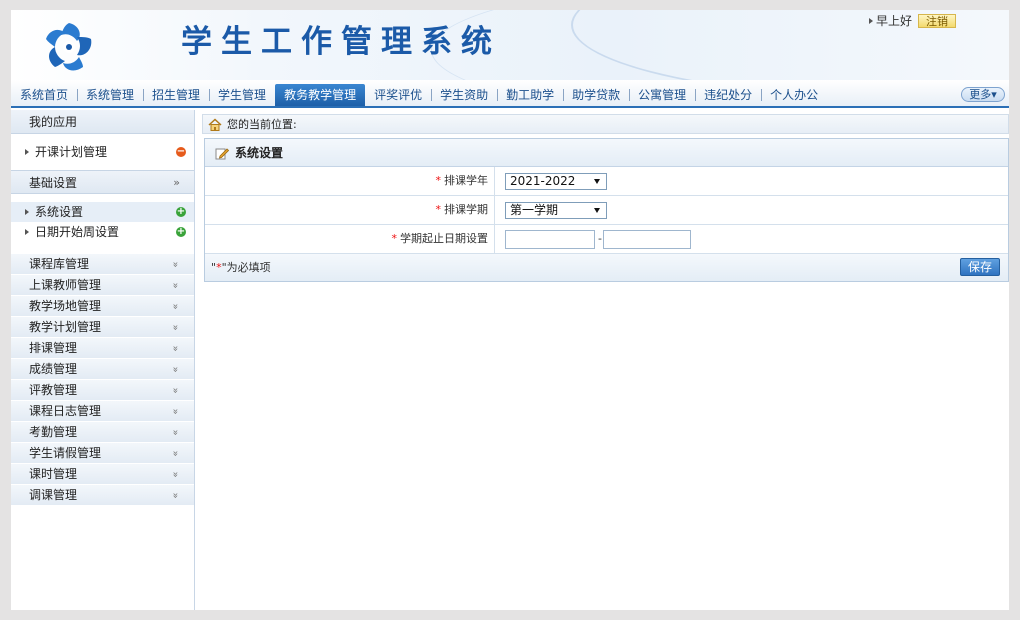  Describe the element at coordinates (994, 94) in the screenshot. I see `caret-down-icon: ▾` at that location.